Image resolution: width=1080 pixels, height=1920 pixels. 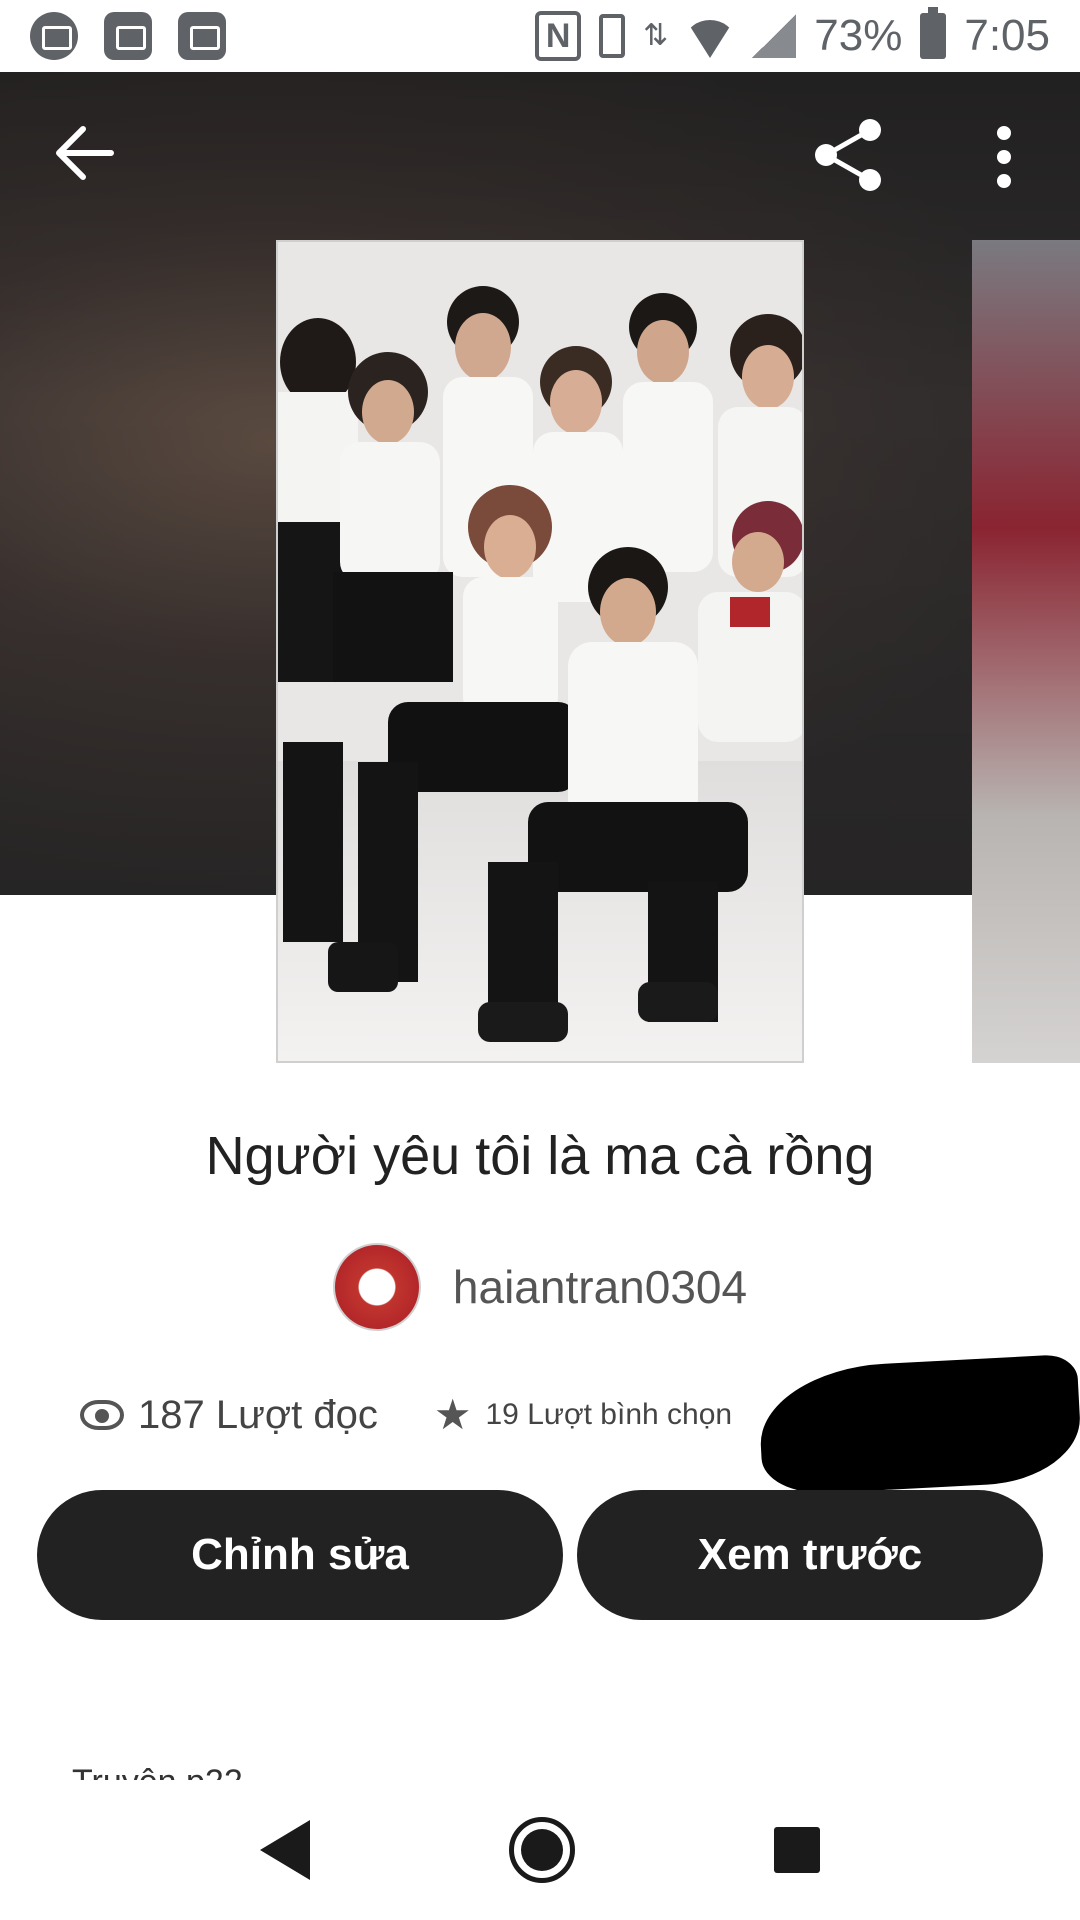 I want to click on back-arrow-icon, so click(x=85, y=153).